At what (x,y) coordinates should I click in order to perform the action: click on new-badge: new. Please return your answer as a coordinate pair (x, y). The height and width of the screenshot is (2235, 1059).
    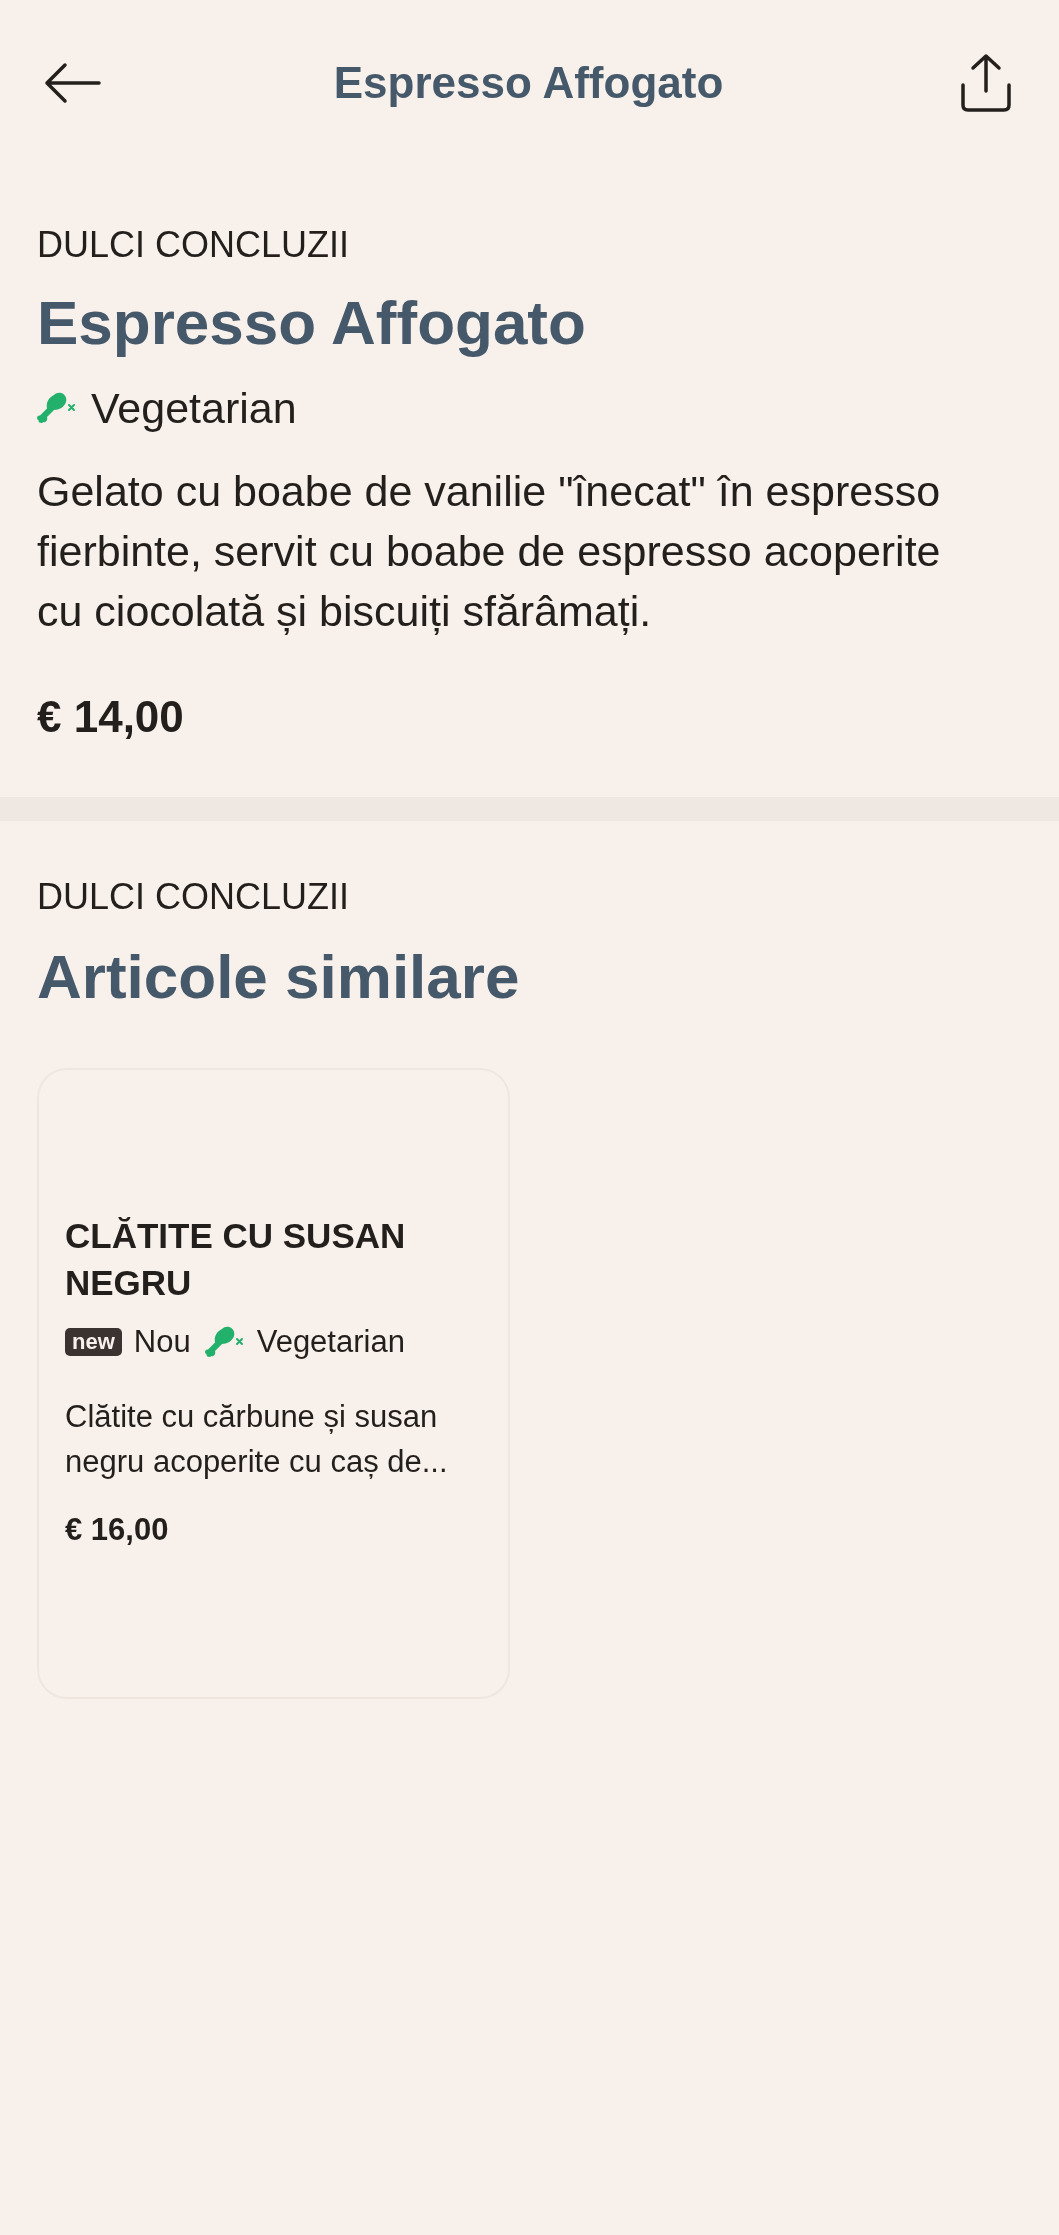
    Looking at the image, I should click on (93, 1342).